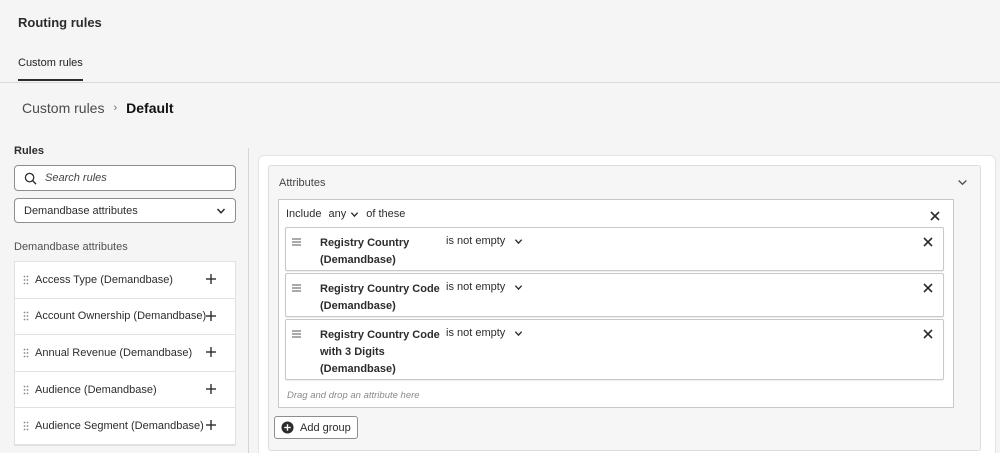  I want to click on list-item: Audience Segment (Demandbase), so click(125, 426).